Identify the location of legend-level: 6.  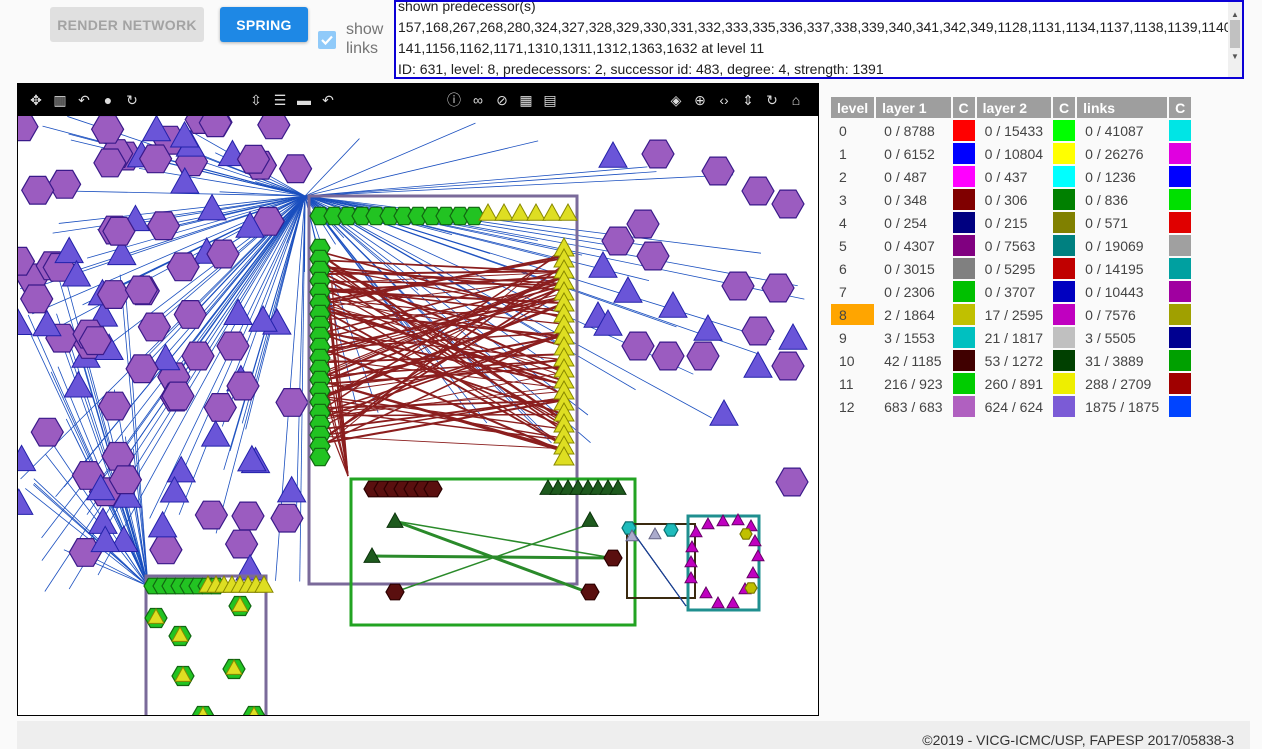
(843, 268).